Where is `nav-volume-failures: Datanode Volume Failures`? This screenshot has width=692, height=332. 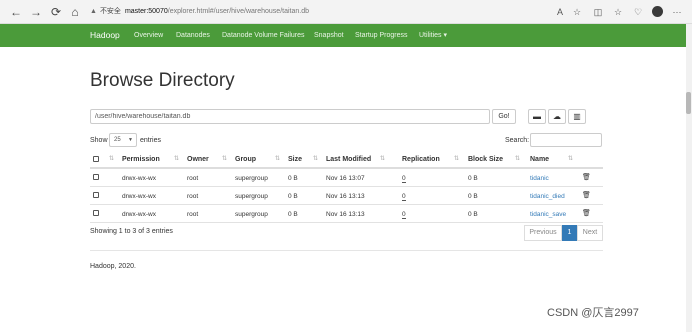 nav-volume-failures: Datanode Volume Failures is located at coordinates (263, 35).